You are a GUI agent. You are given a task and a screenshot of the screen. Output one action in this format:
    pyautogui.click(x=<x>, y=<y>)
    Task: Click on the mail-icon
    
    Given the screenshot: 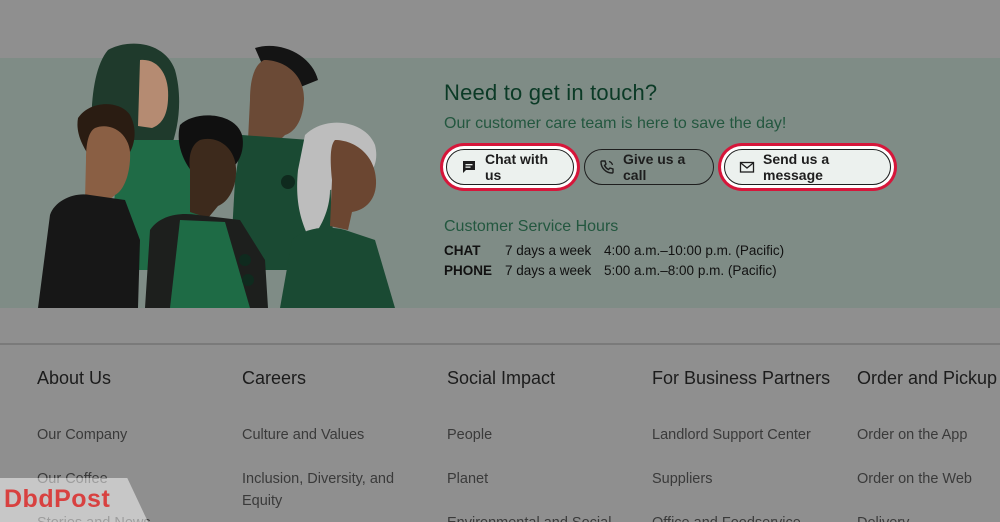 What is the action you would take?
    pyautogui.click(x=747, y=167)
    